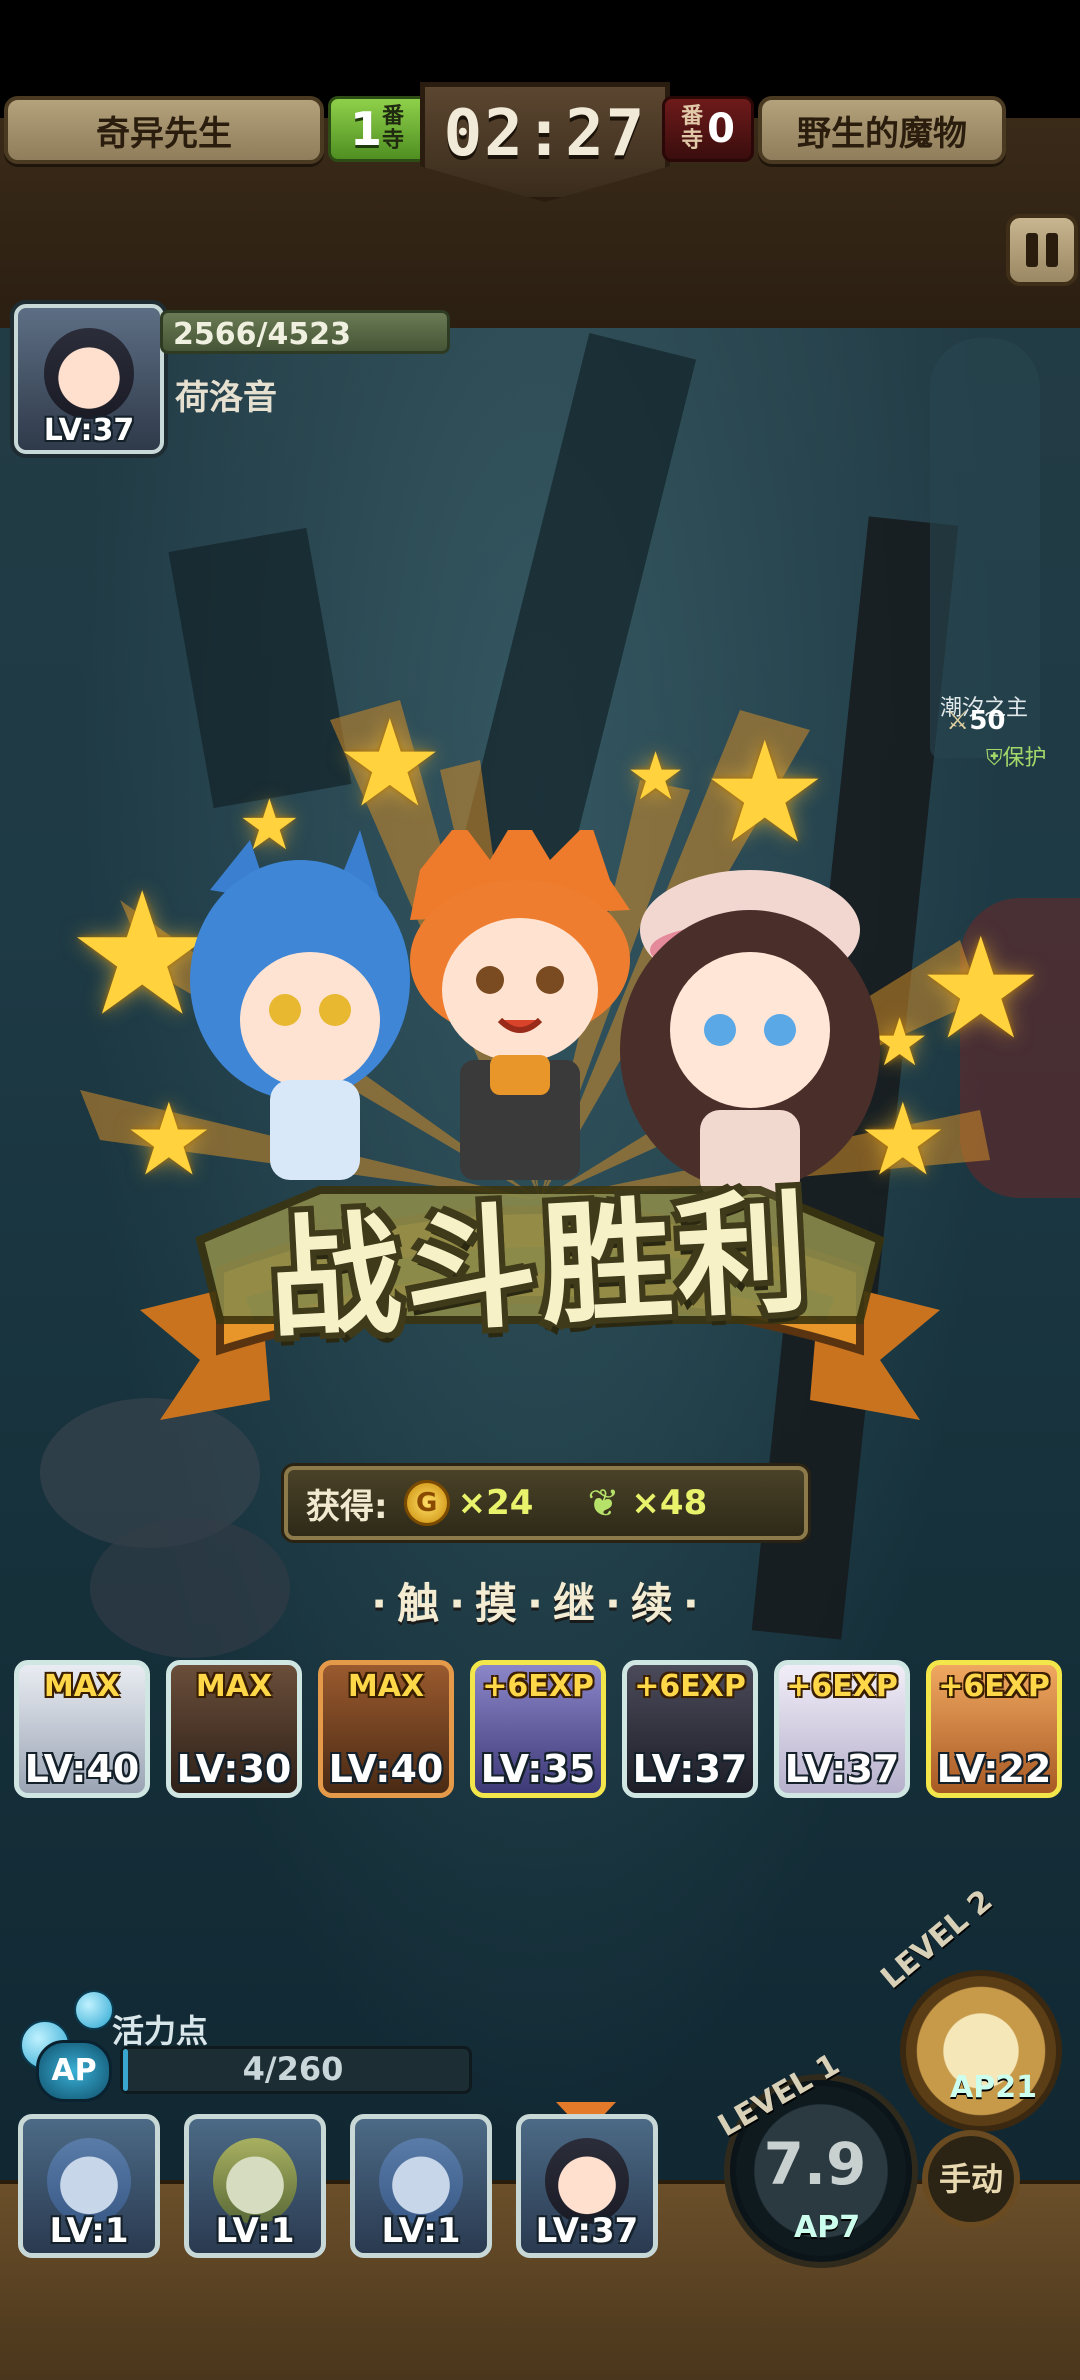 This screenshot has width=1080, height=2380. Describe the element at coordinates (495, 1503) in the screenshot. I see `coin-qty: ×24` at that location.